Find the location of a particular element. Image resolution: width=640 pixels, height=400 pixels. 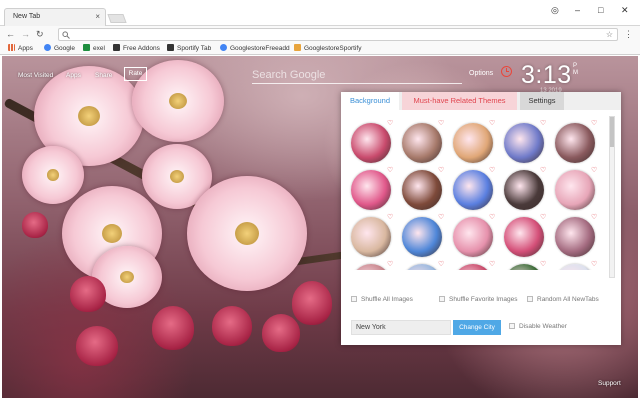

google-search-box is located at coordinates (357, 75).